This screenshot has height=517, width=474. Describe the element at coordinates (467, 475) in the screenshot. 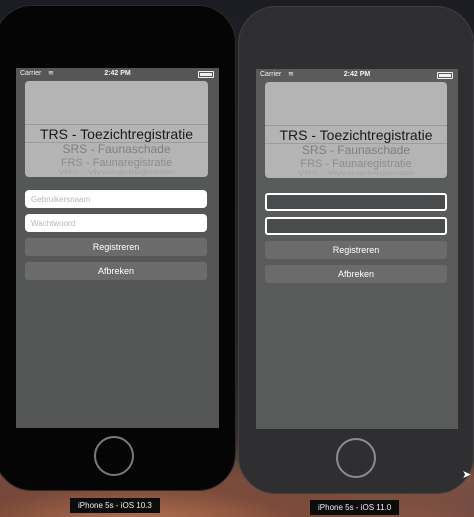

I see `mouse-pointer-icon: ➤` at that location.